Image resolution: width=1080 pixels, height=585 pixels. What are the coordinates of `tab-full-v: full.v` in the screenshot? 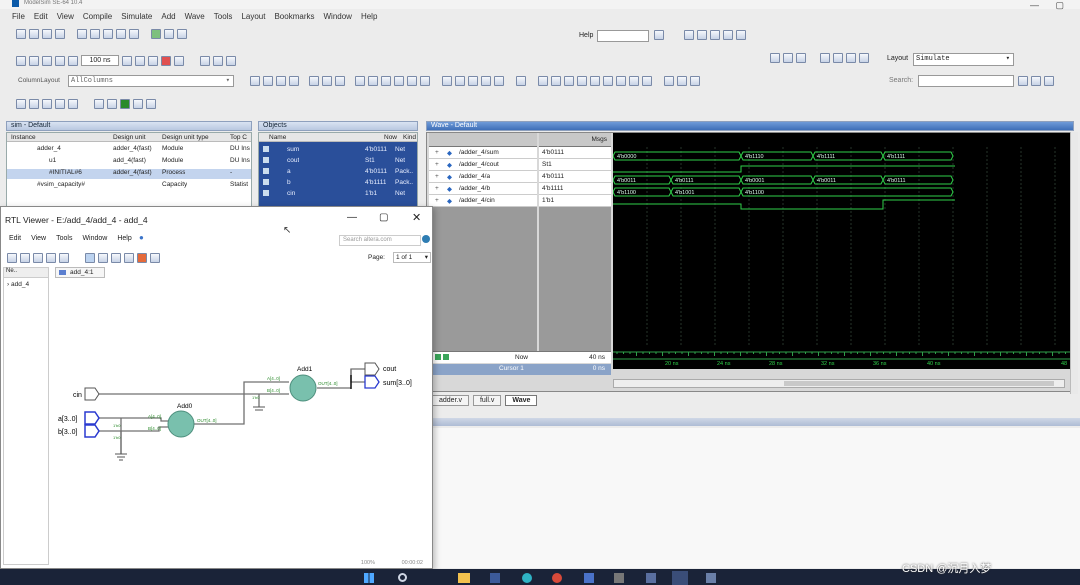 It's located at (487, 400).